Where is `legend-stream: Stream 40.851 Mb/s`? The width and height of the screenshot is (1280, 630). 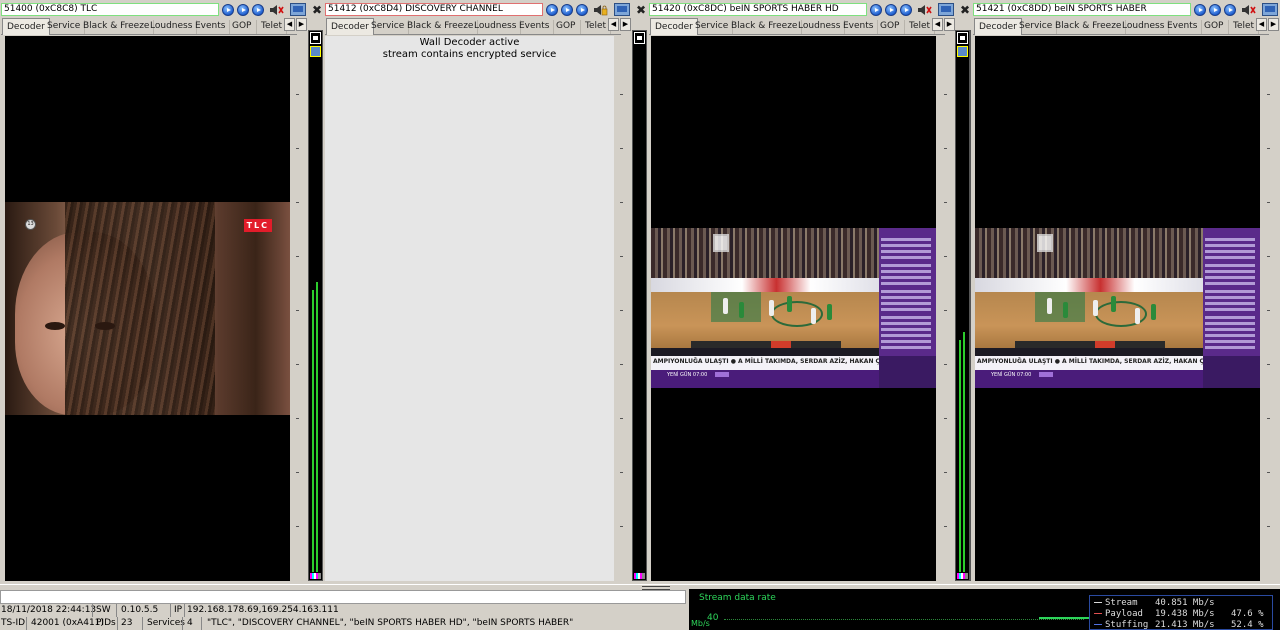 legend-stream: Stream 40.851 Mb/s is located at coordinates (1162, 603).